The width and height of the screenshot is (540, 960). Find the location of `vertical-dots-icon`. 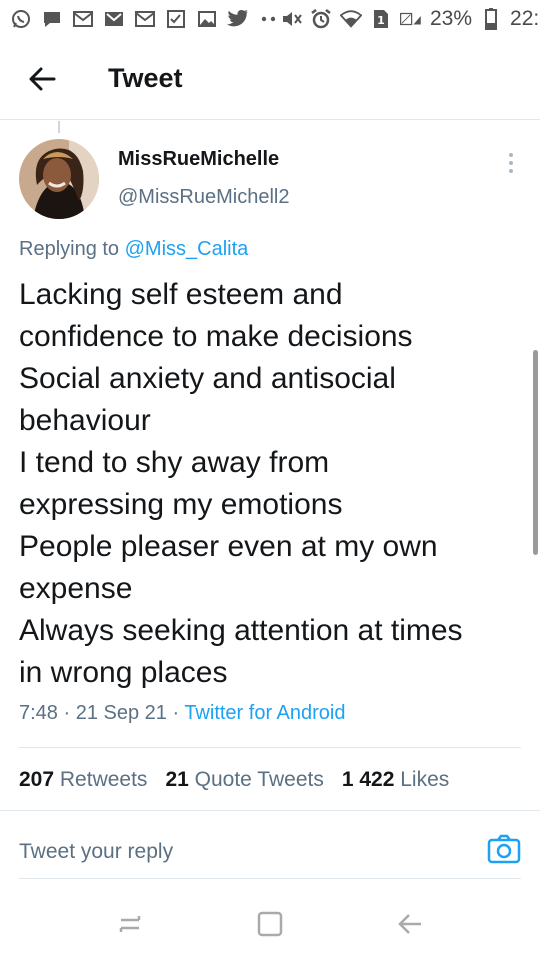

vertical-dots-icon is located at coordinates (511, 163).